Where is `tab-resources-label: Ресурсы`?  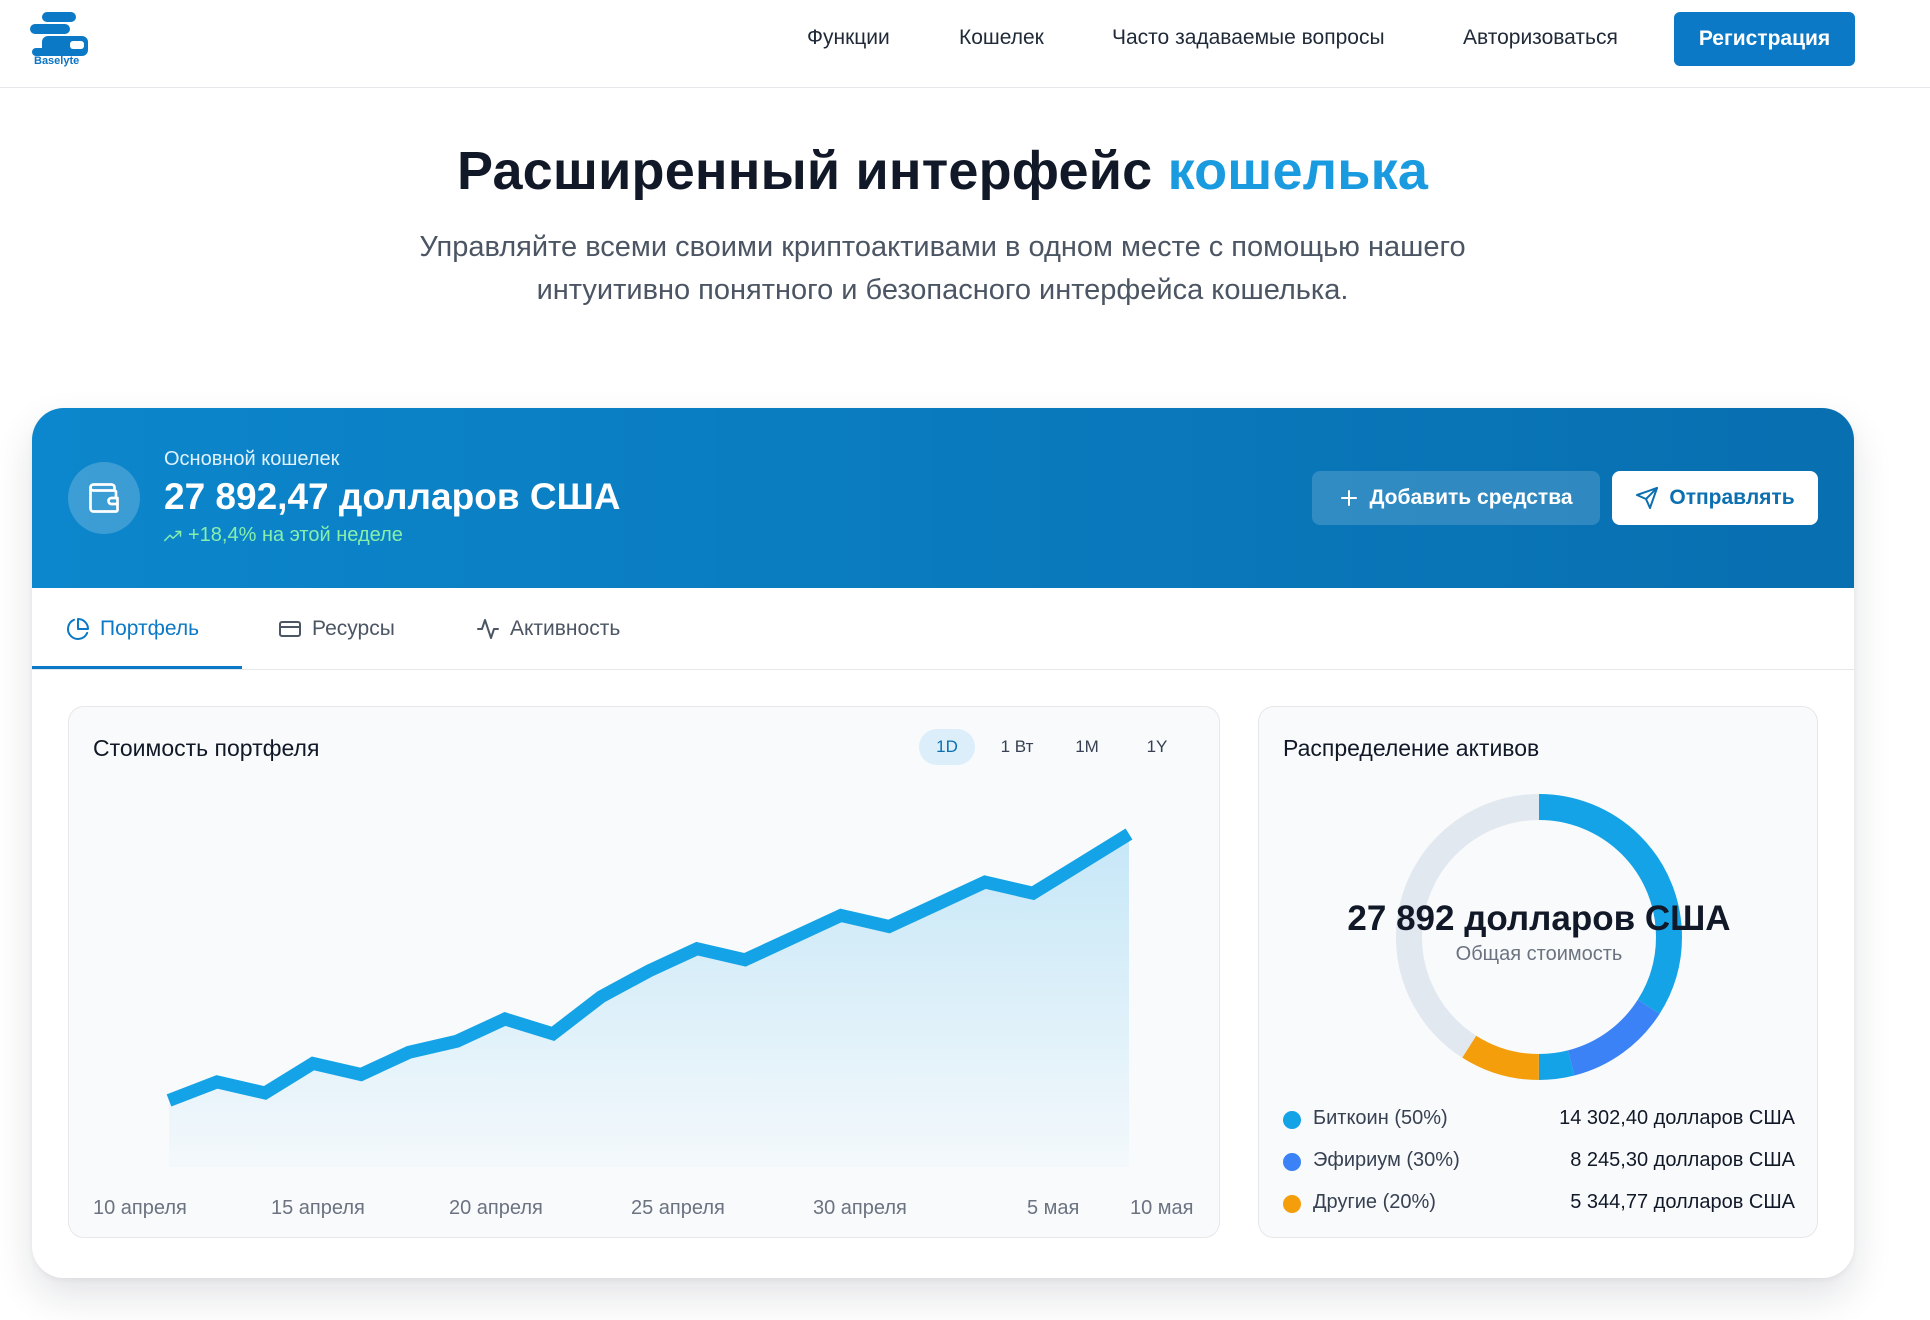 tab-resources-label: Ресурсы is located at coordinates (353, 628).